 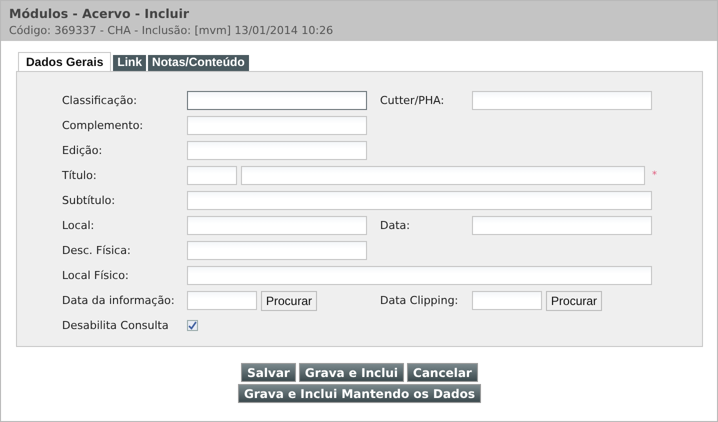 I want to click on action-button: Grava e Inclui Mantendo os Dados, so click(x=359, y=393).